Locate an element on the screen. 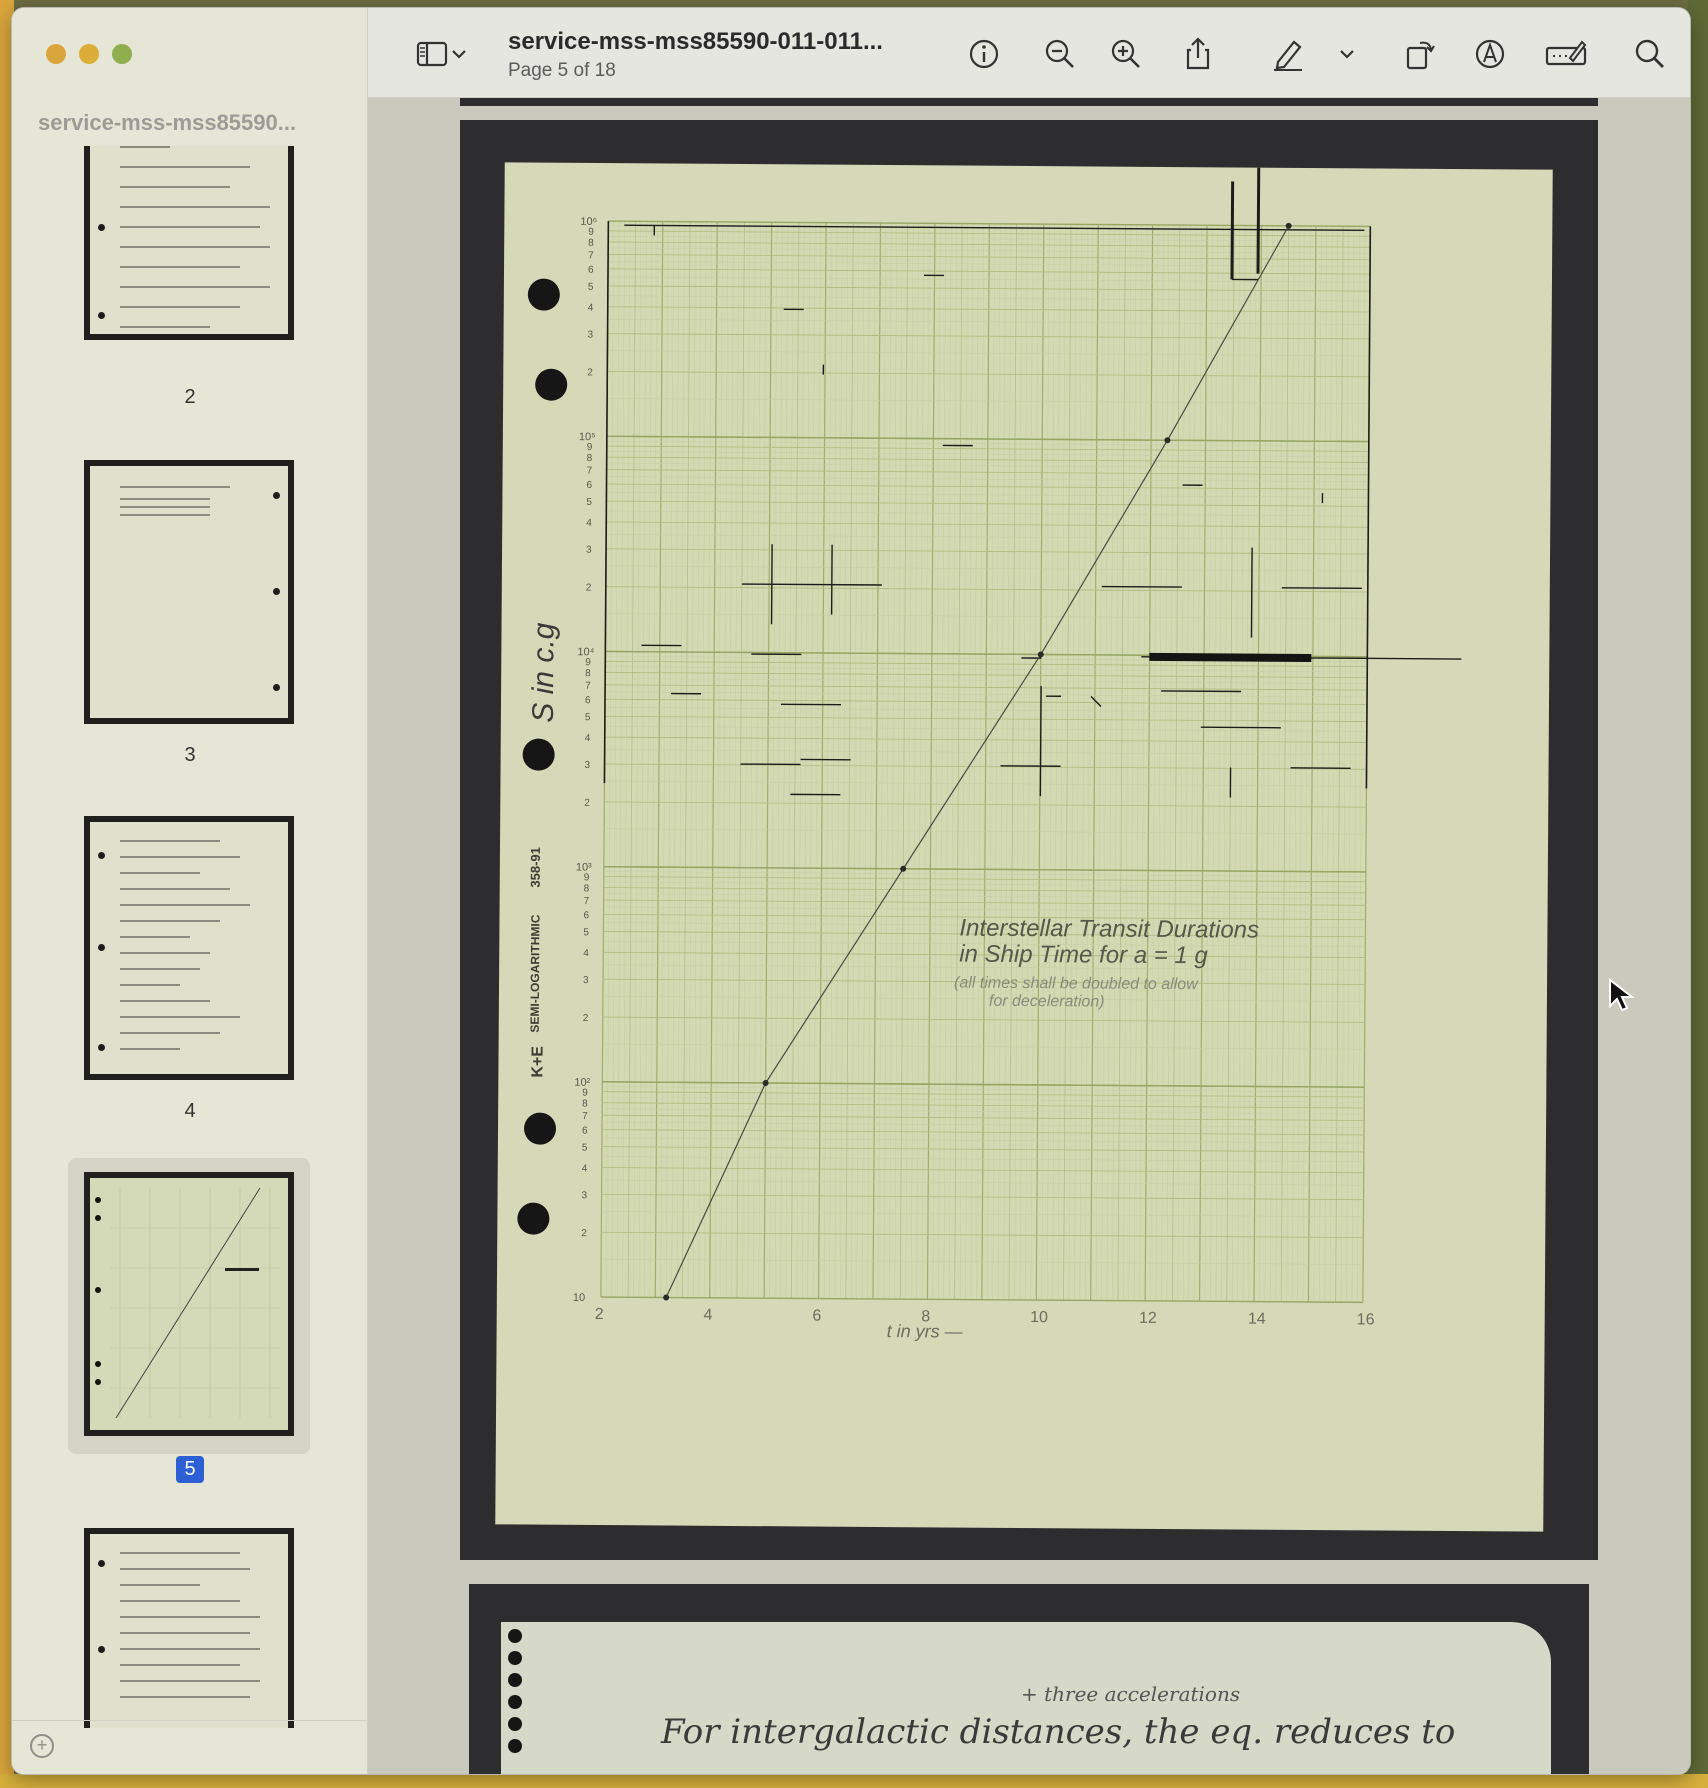 The height and width of the screenshot is (1788, 1708). zoom-in-icon is located at coordinates (1126, 54).